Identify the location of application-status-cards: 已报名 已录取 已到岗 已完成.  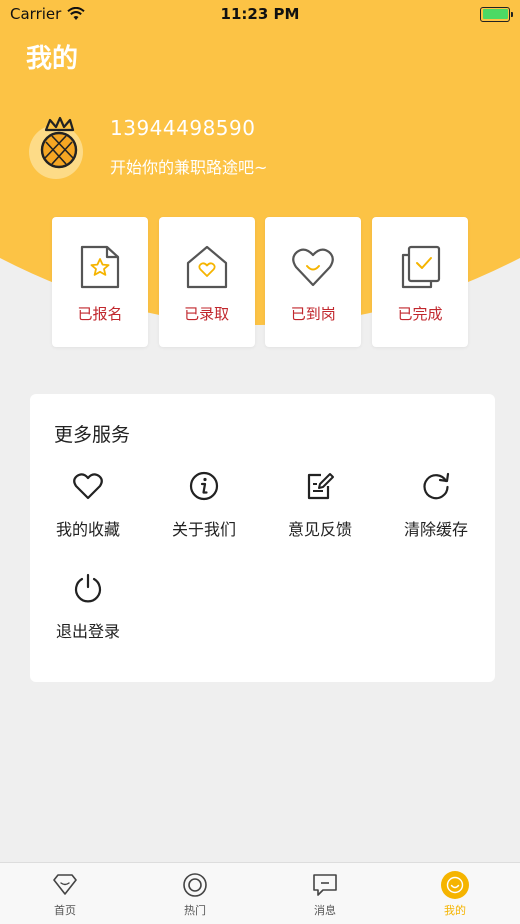
(260, 282).